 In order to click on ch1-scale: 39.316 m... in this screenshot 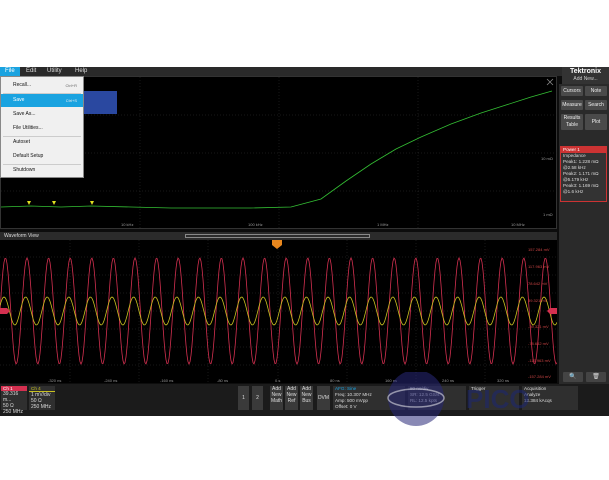, I will do `click(11, 397)`.